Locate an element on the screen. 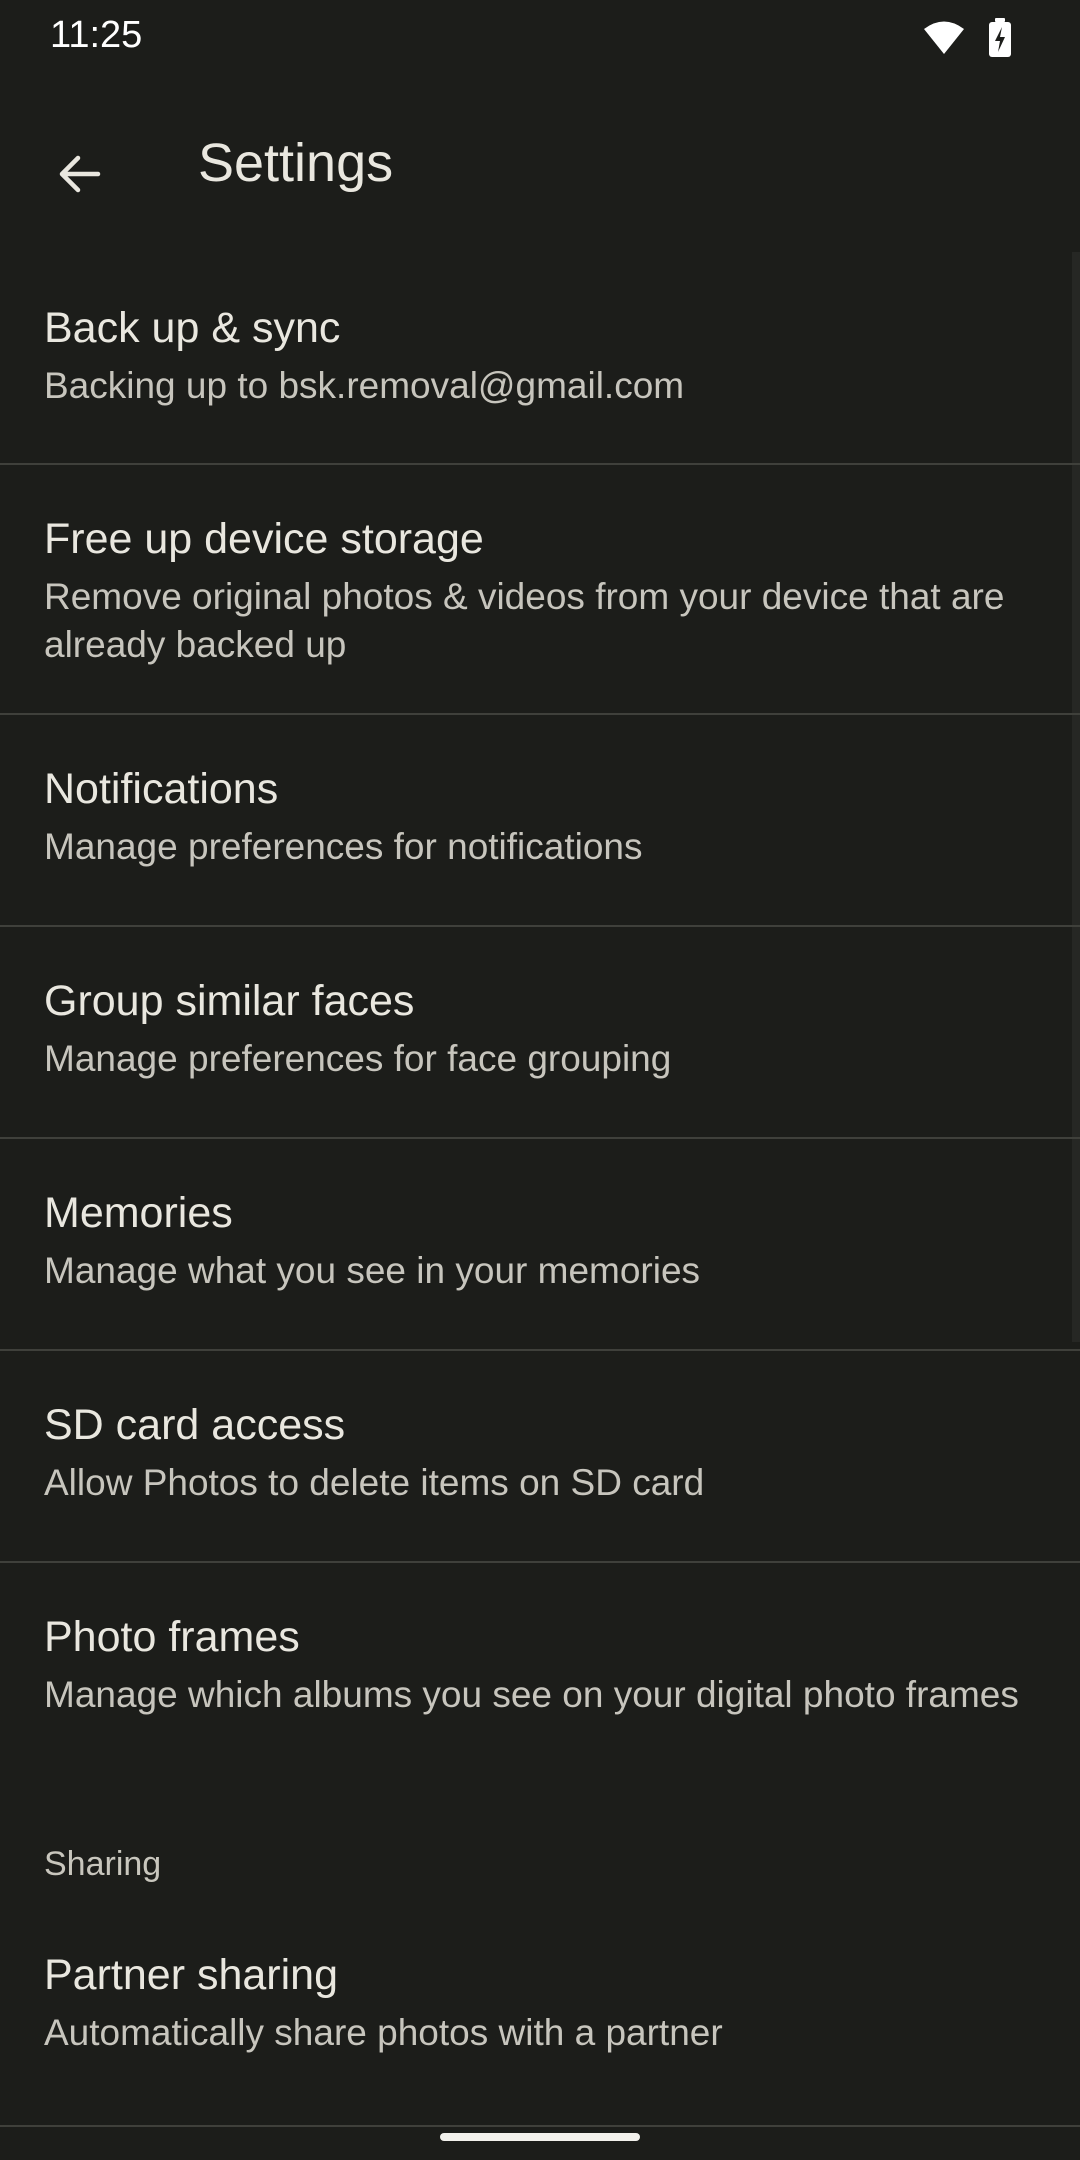 Image resolution: width=1080 pixels, height=2160 pixels. item-title: Memories is located at coordinates (138, 1213).